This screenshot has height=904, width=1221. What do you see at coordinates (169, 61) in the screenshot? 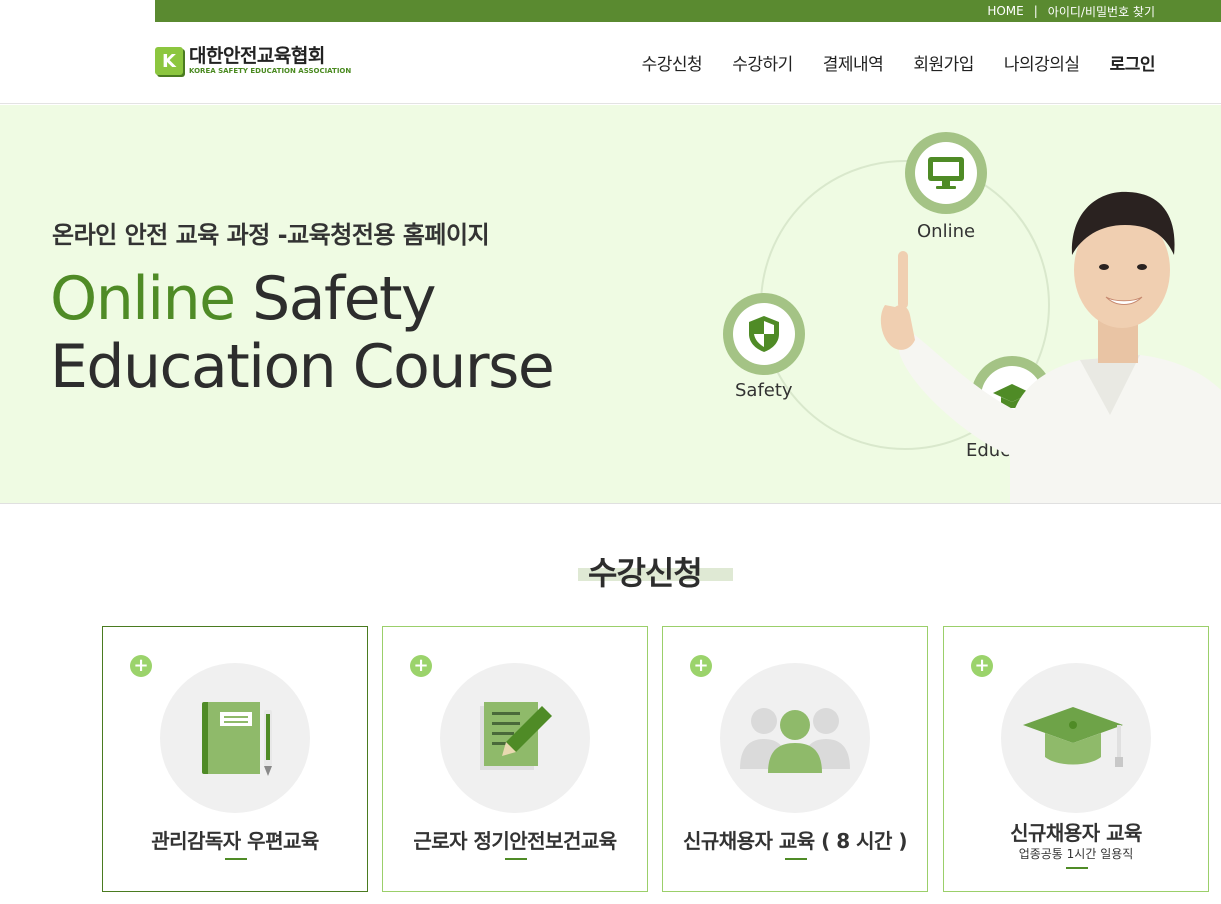
I see `logo-mark: K` at bounding box center [169, 61].